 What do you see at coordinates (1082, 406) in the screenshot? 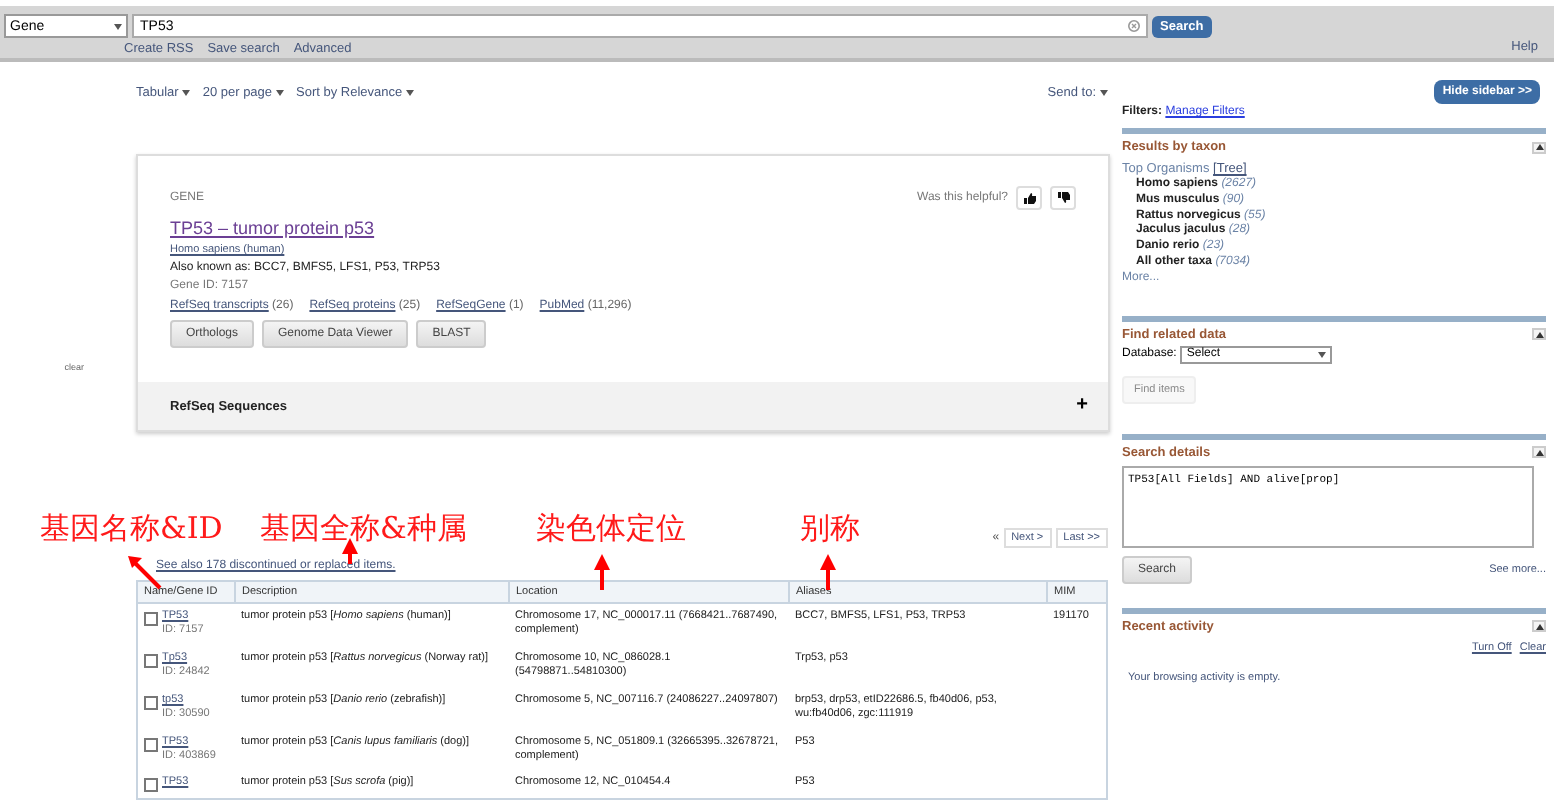
I see `expand-button: +` at bounding box center [1082, 406].